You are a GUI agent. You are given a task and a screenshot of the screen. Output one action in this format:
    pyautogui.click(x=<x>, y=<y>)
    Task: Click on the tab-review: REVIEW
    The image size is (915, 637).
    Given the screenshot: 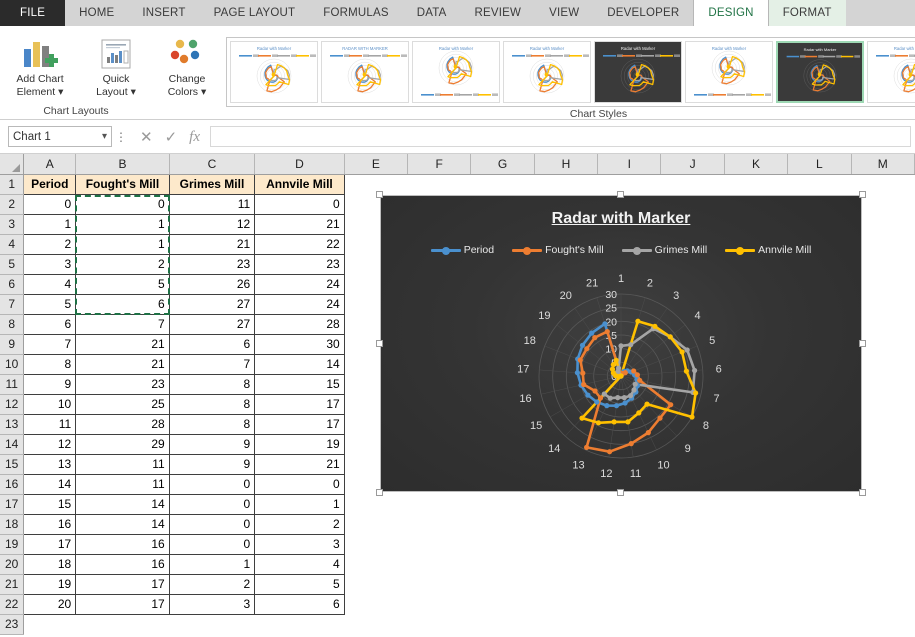 What is the action you would take?
    pyautogui.click(x=498, y=13)
    